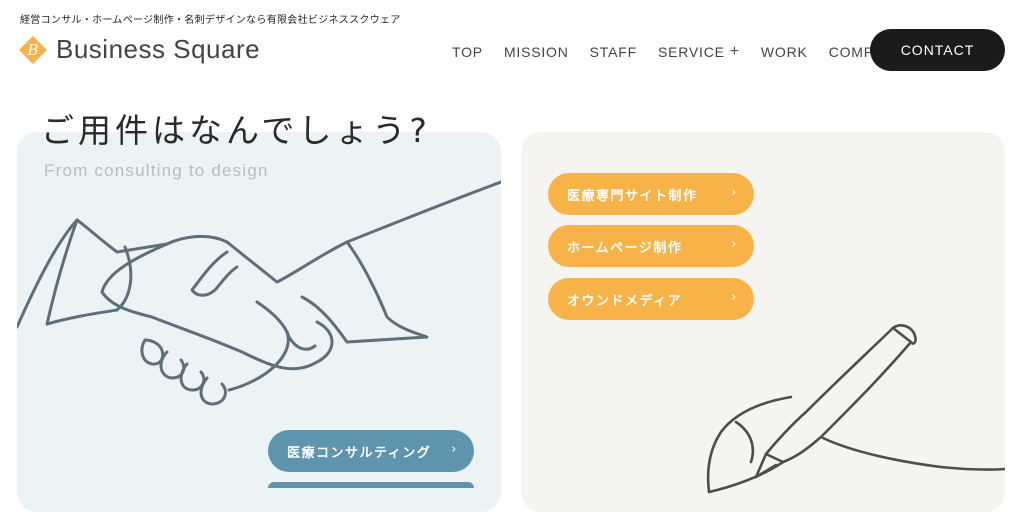 The height and width of the screenshot is (512, 1024). I want to click on site-logo: B Business Square, so click(139, 49).